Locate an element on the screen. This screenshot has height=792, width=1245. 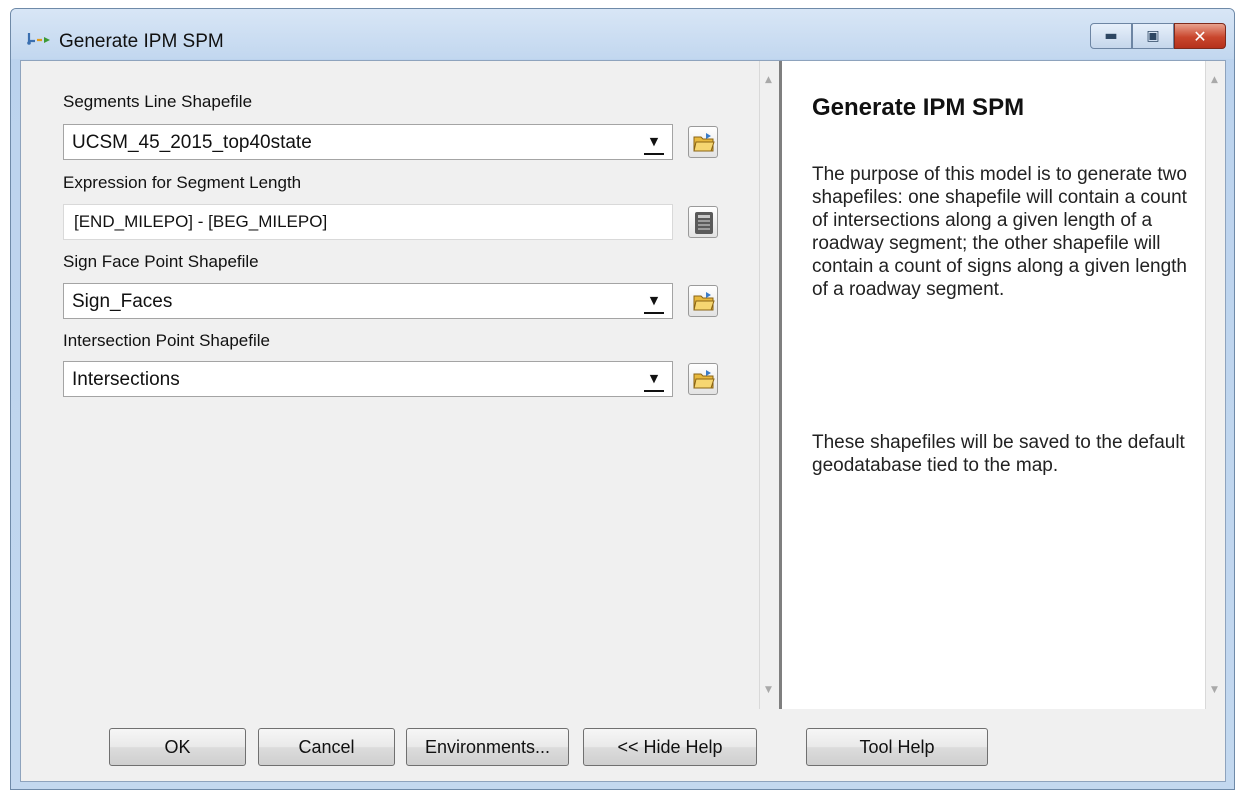
segment-length-expression-value: [END_MILEPO] - [BEG_MILEPO] is located at coordinates (201, 221).